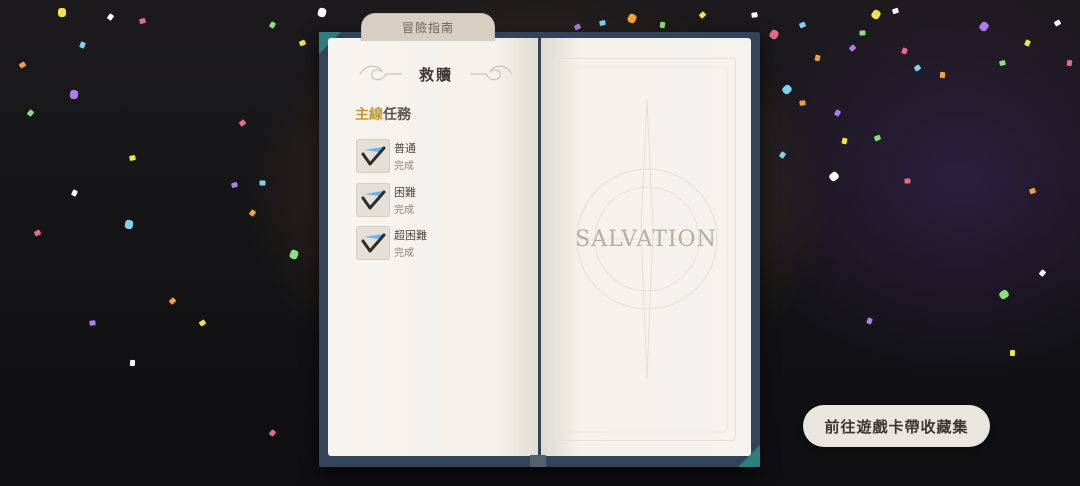 This screenshot has width=1080, height=486. I want to click on quest-difficulty-label: 困難, so click(405, 192).